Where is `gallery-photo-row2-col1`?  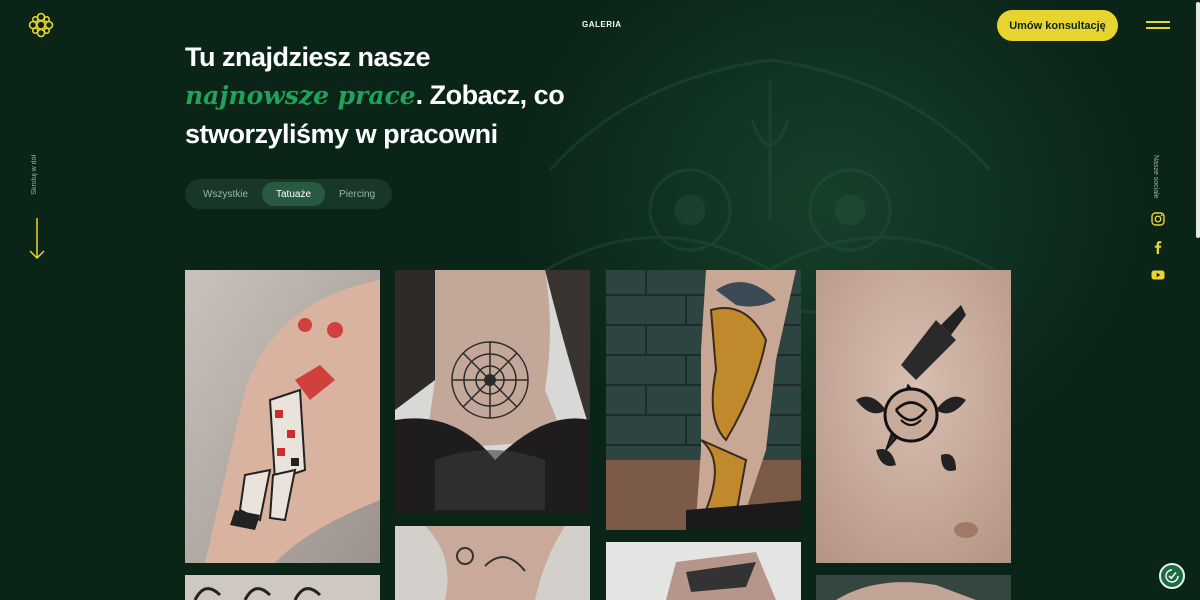
gallery-photo-row2-col1 is located at coordinates (282, 587).